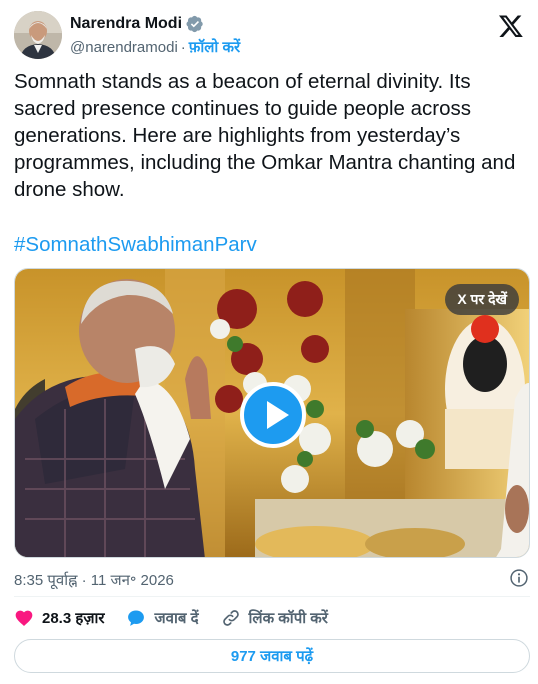  I want to click on avatar, so click(38, 35).